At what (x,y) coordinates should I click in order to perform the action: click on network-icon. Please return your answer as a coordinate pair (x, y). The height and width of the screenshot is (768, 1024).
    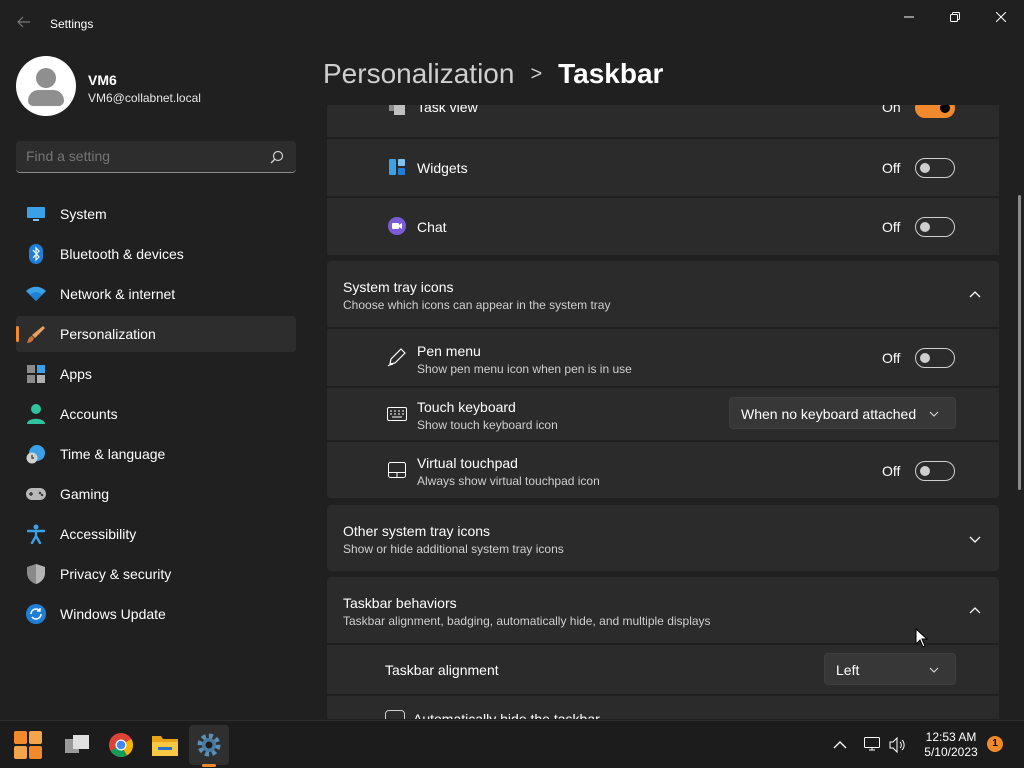
    Looking at the image, I should click on (872, 744).